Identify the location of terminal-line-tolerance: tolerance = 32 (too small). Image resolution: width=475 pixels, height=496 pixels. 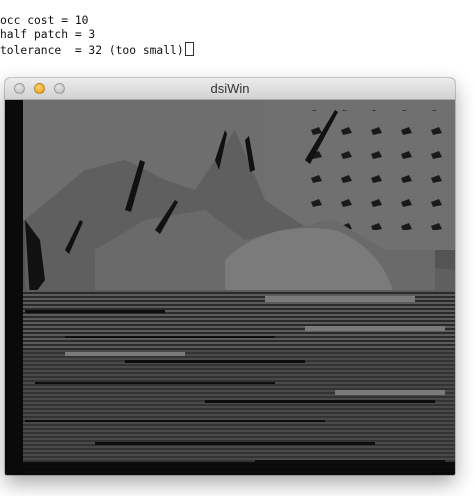
(237, 50).